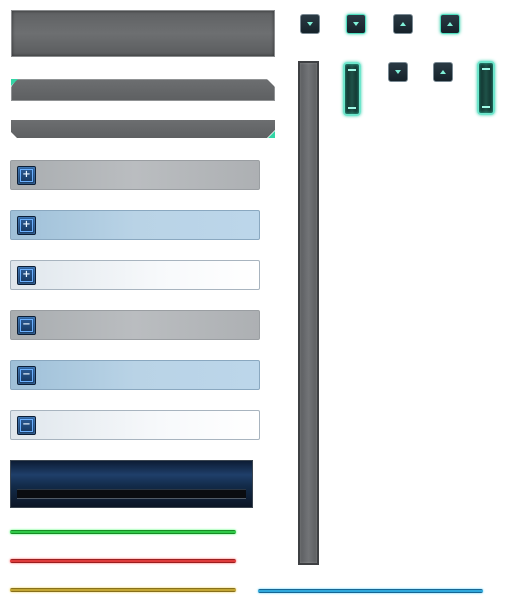 Image resolution: width=509 pixels, height=606 pixels. I want to click on scroll-down-button, so click(310, 24).